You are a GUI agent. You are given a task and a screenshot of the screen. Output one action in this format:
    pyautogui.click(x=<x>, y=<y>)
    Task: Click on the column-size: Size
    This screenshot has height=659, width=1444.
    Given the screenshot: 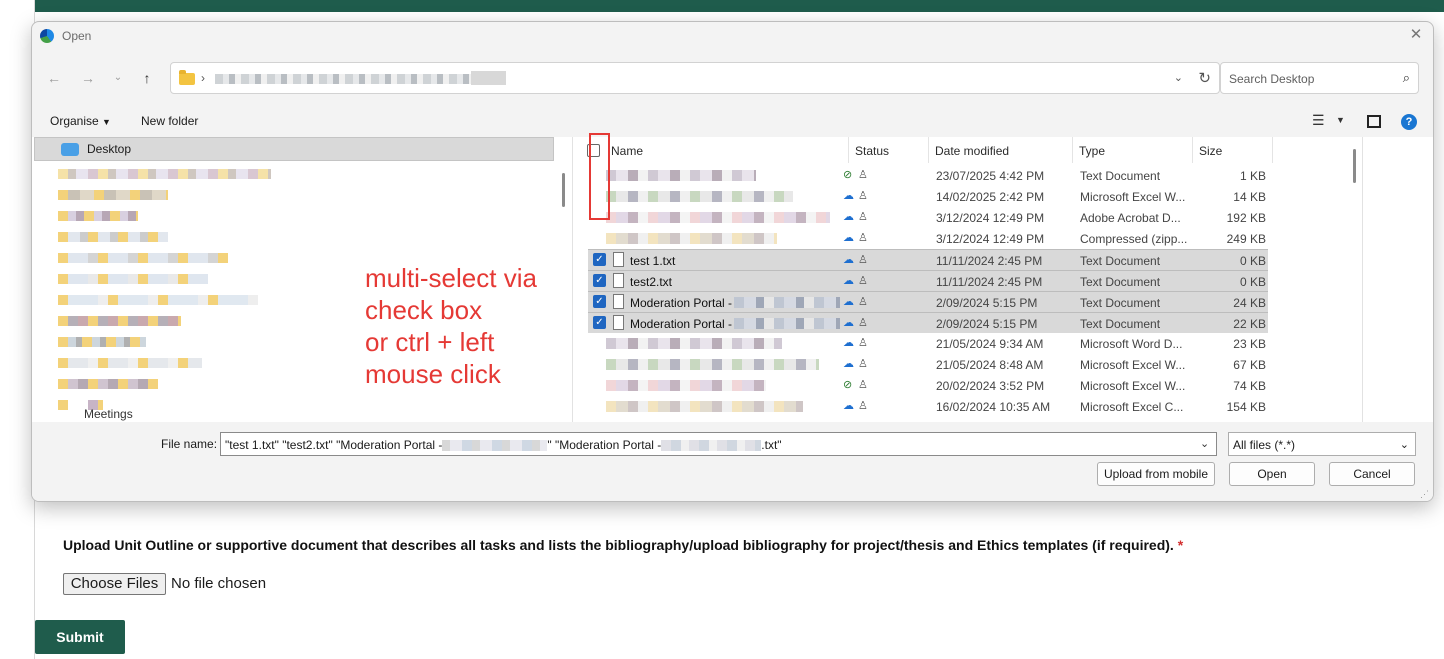 What is the action you would take?
    pyautogui.click(x=1210, y=151)
    